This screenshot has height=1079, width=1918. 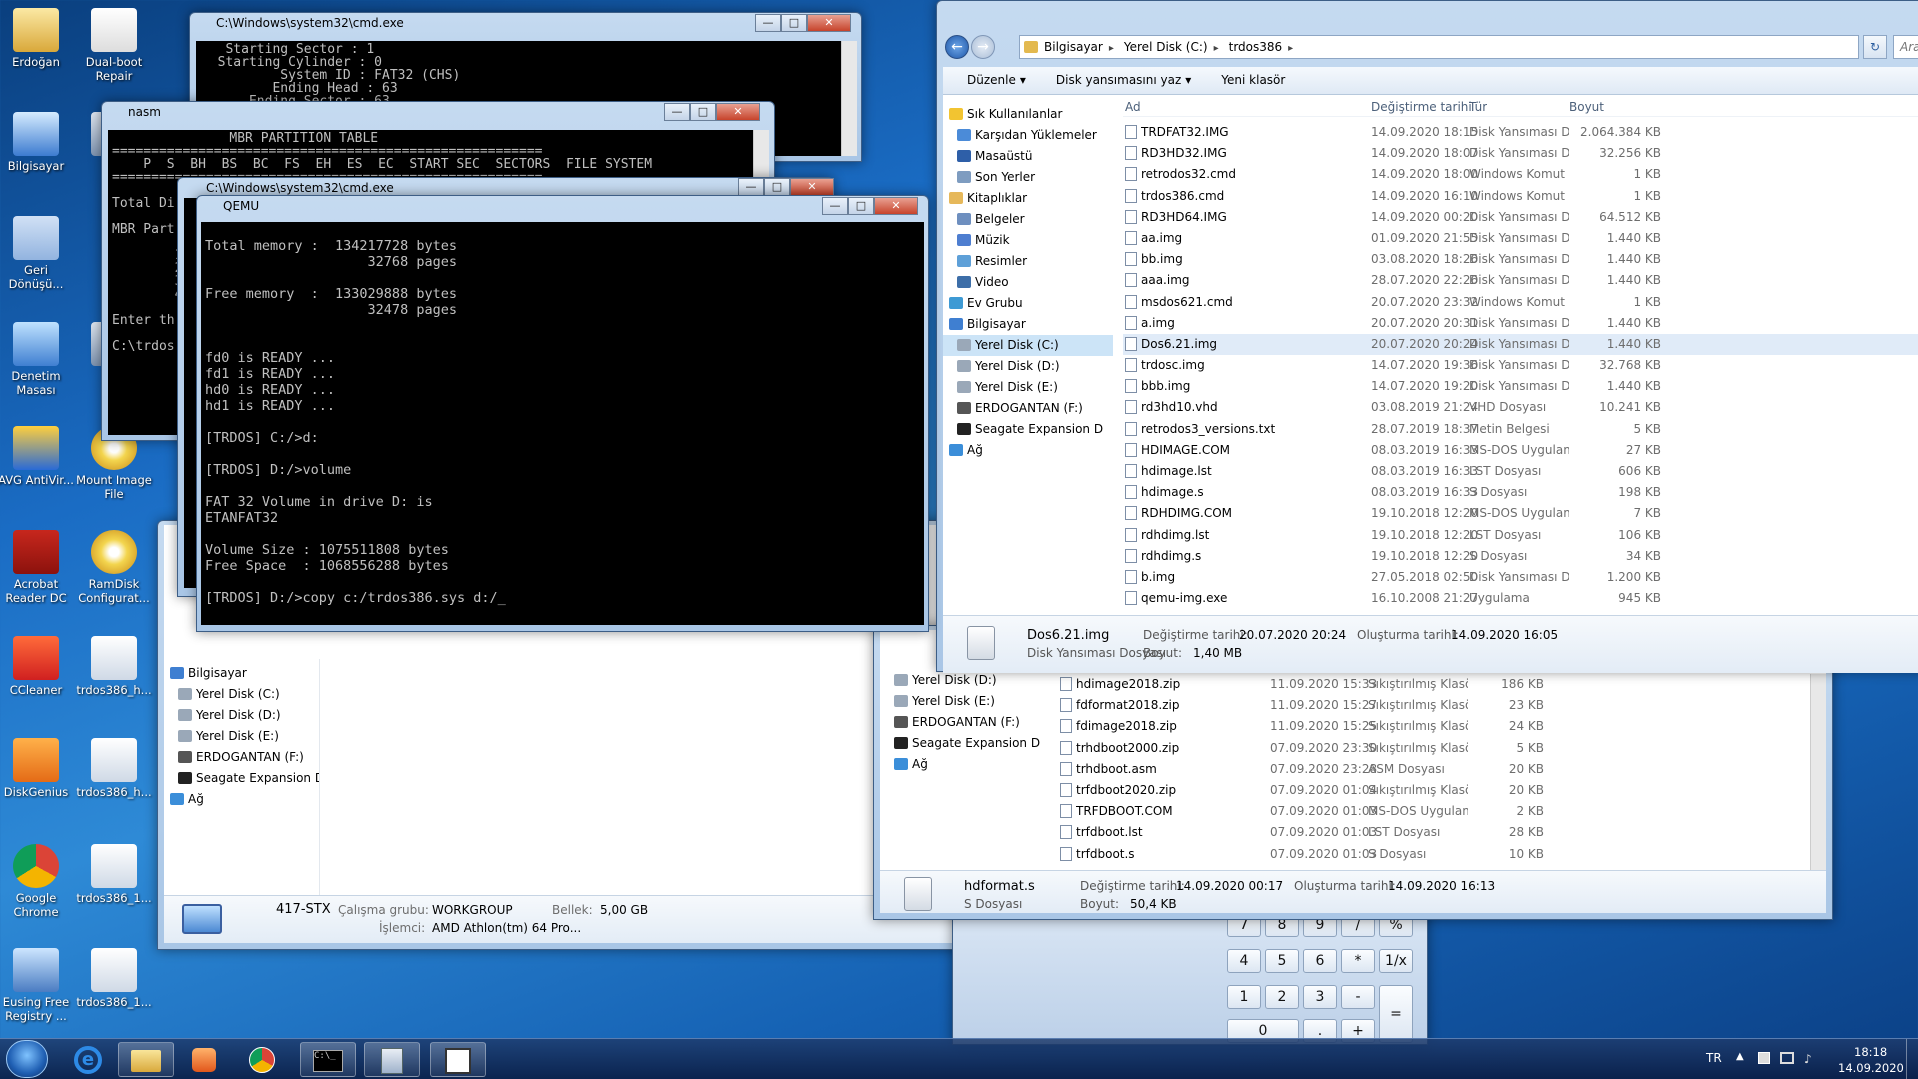 I want to click on desktop-icon: CCleaner, so click(x=38, y=666).